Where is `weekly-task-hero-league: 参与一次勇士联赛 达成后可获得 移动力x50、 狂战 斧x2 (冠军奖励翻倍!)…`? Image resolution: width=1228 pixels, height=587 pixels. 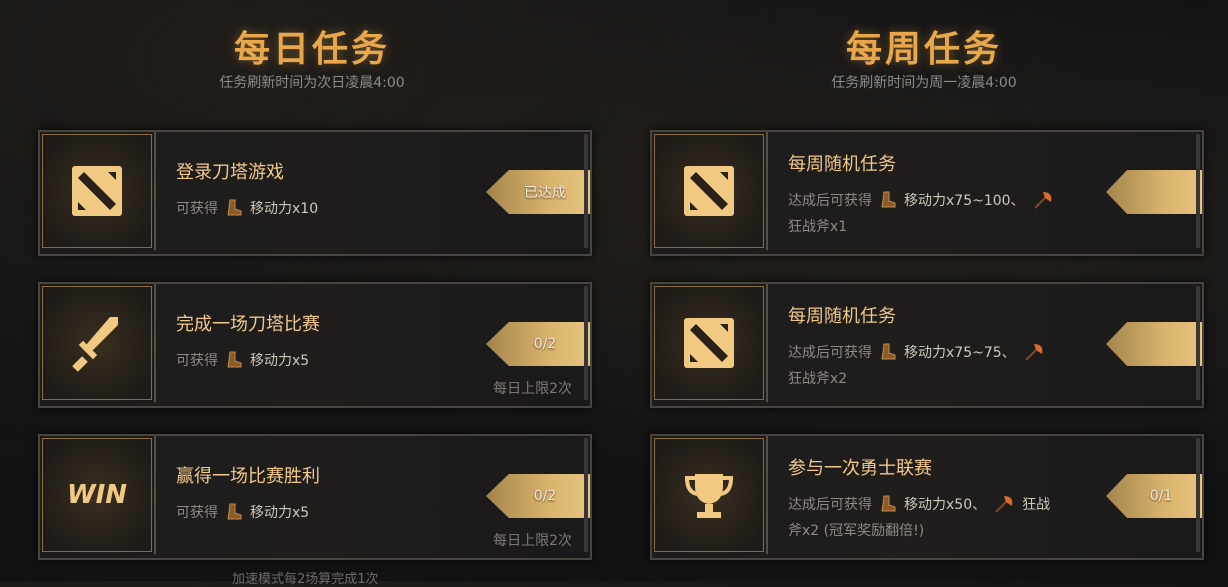
weekly-task-hero-league: 参与一次勇士联赛 达成后可获得 移动力x50、 狂战 斧x2 (冠军奖励翻倍!)… is located at coordinates (927, 497).